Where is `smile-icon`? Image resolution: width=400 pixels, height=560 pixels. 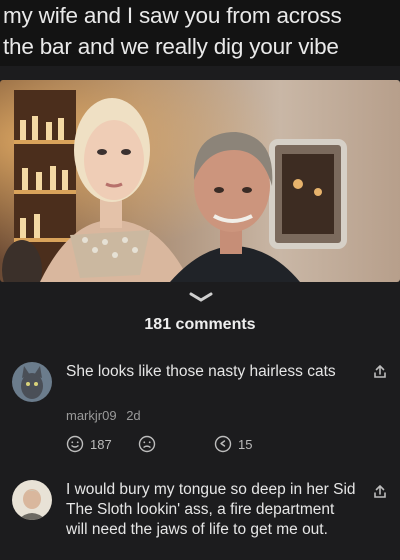 smile-icon is located at coordinates (75, 444).